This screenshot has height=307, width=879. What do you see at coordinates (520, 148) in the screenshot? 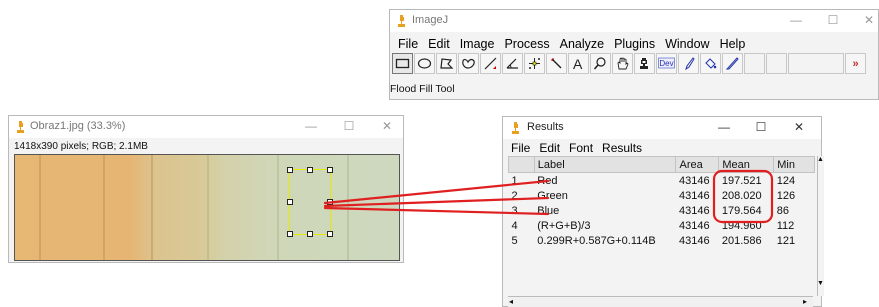
I see `results-menu-file: File` at bounding box center [520, 148].